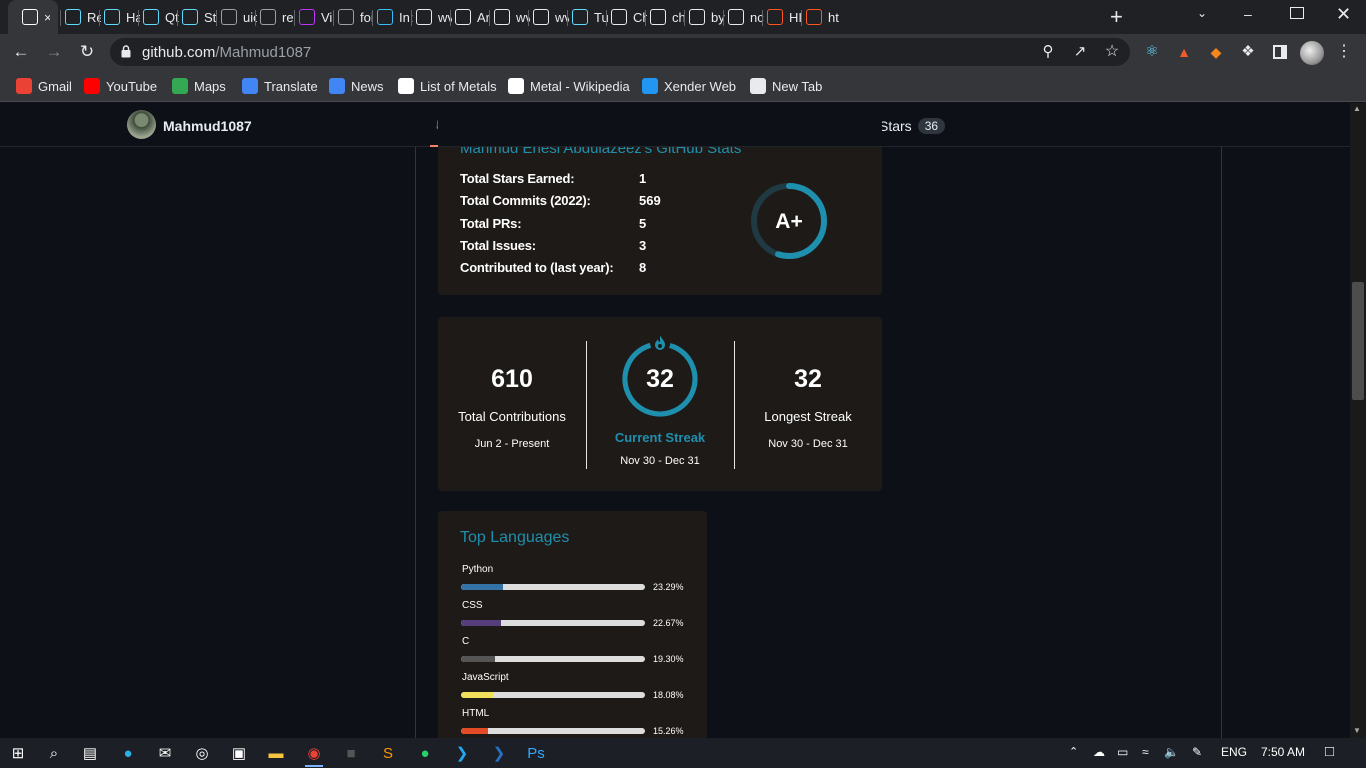 Image resolution: width=1366 pixels, height=768 pixels. Describe the element at coordinates (1112, 52) in the screenshot. I see `bookmark-star-icon: ☆` at that location.